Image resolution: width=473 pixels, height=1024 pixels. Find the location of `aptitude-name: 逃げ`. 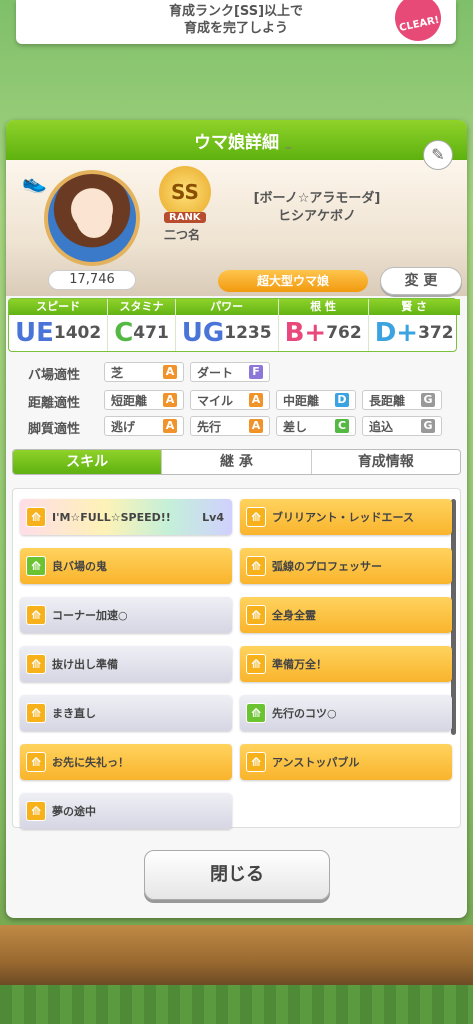

aptitude-name: 逃げ is located at coordinates (123, 426).